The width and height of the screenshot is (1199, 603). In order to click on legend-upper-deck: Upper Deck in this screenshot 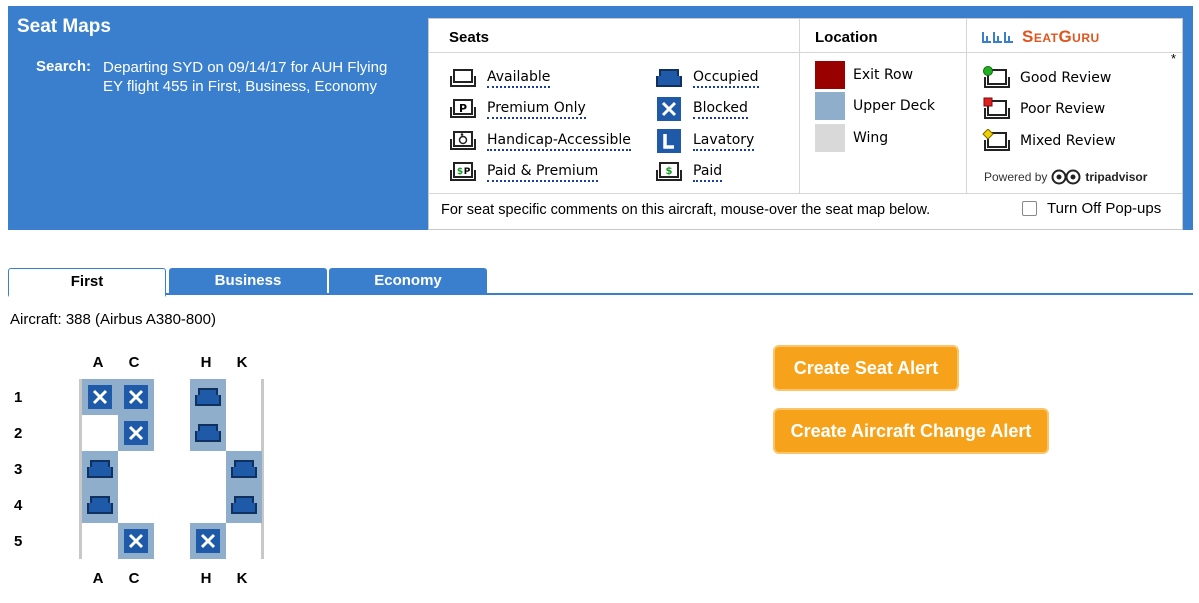, I will do `click(875, 106)`.